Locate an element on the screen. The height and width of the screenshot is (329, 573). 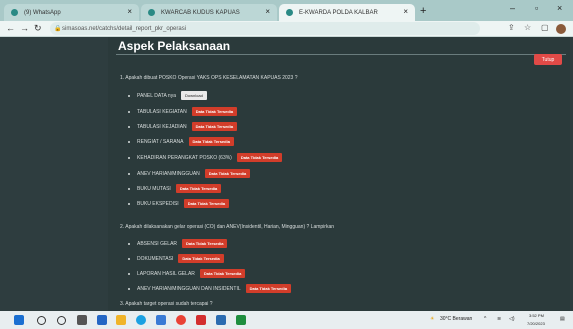
task-view-icon is located at coordinates (82, 320).